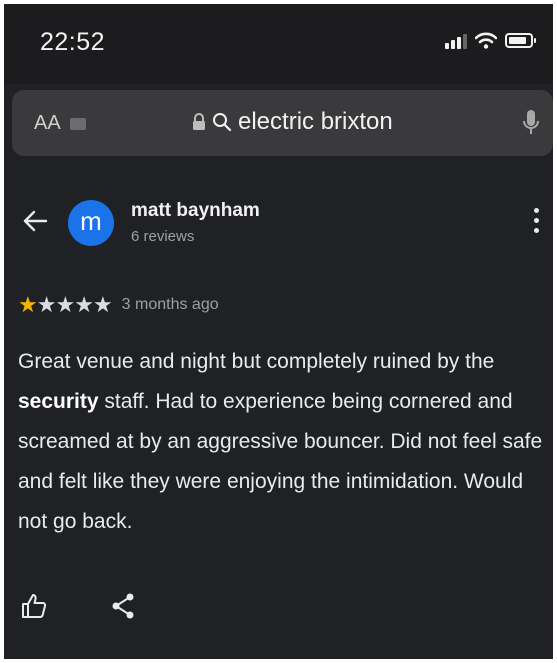  I want to click on text-size-button: AA, so click(47, 123).